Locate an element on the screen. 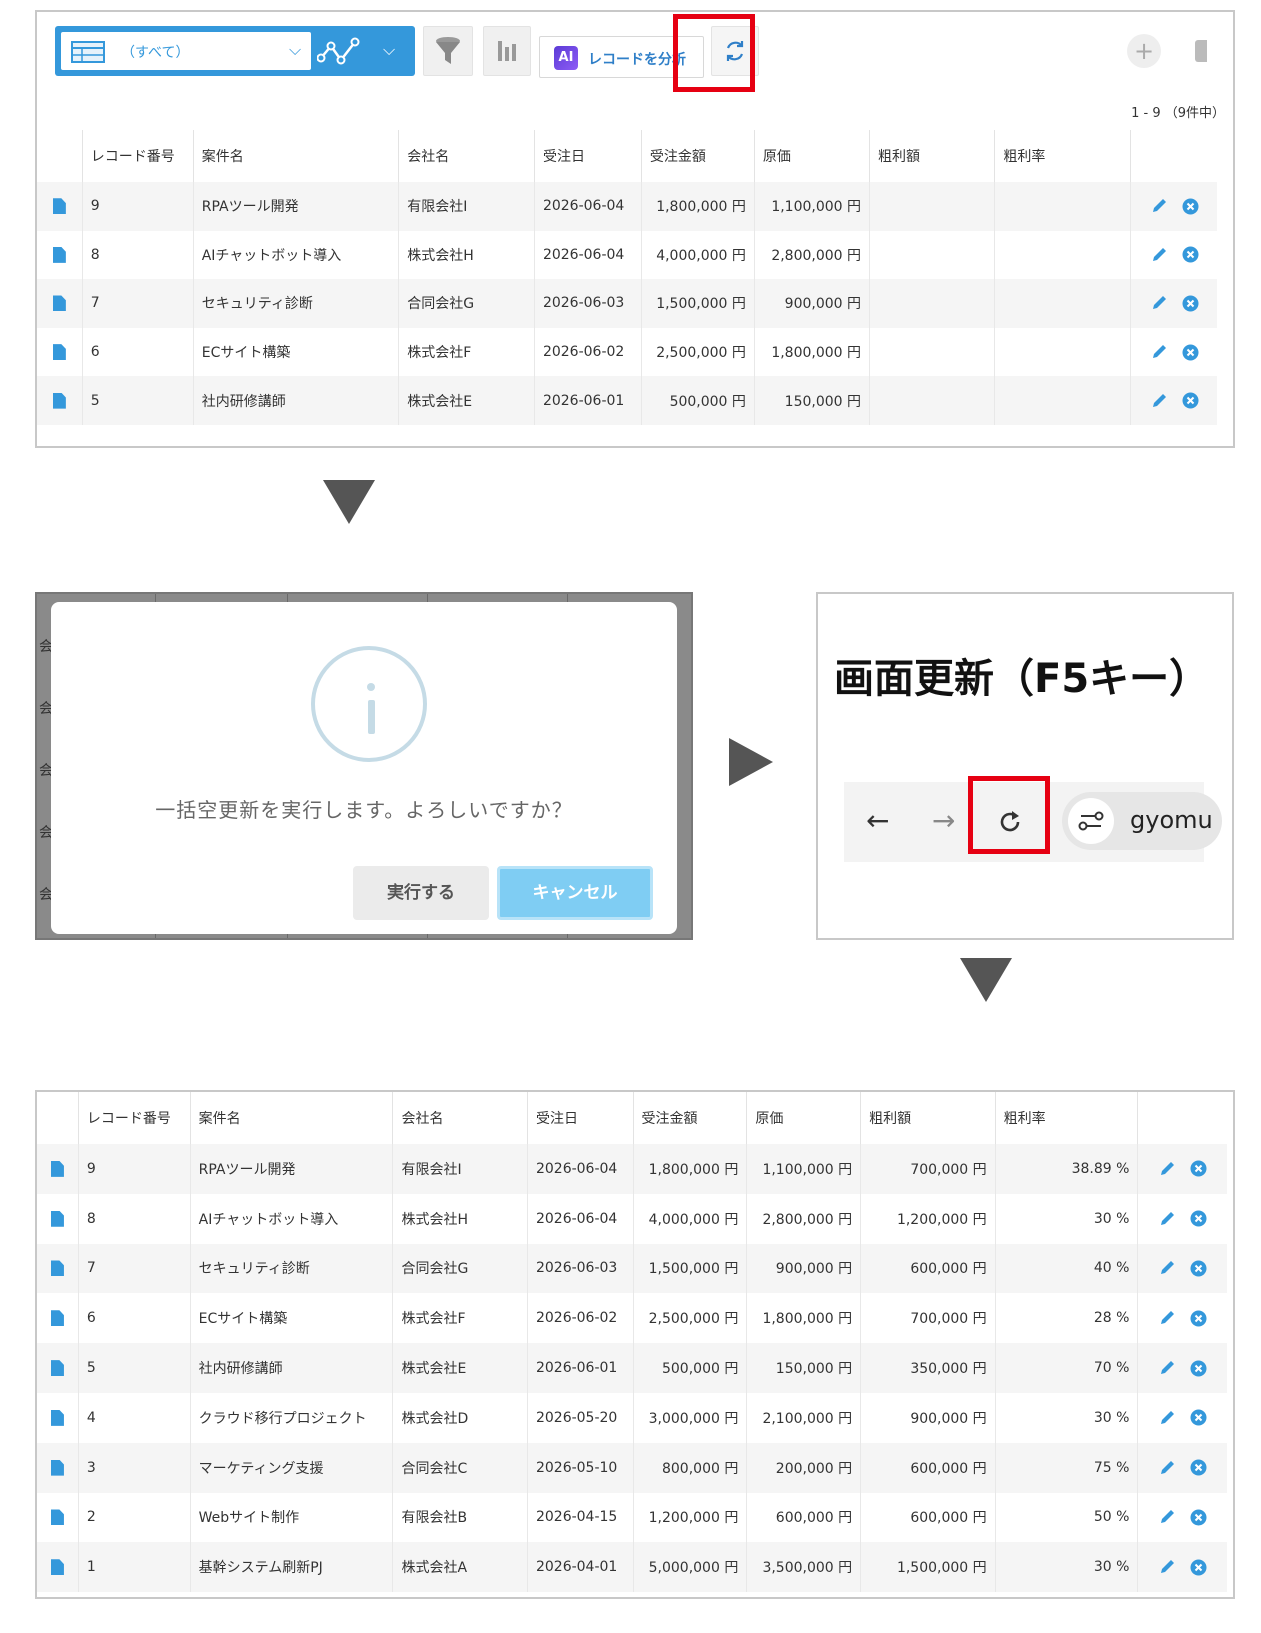  back-arrow-icon: ← is located at coordinates (877, 820).